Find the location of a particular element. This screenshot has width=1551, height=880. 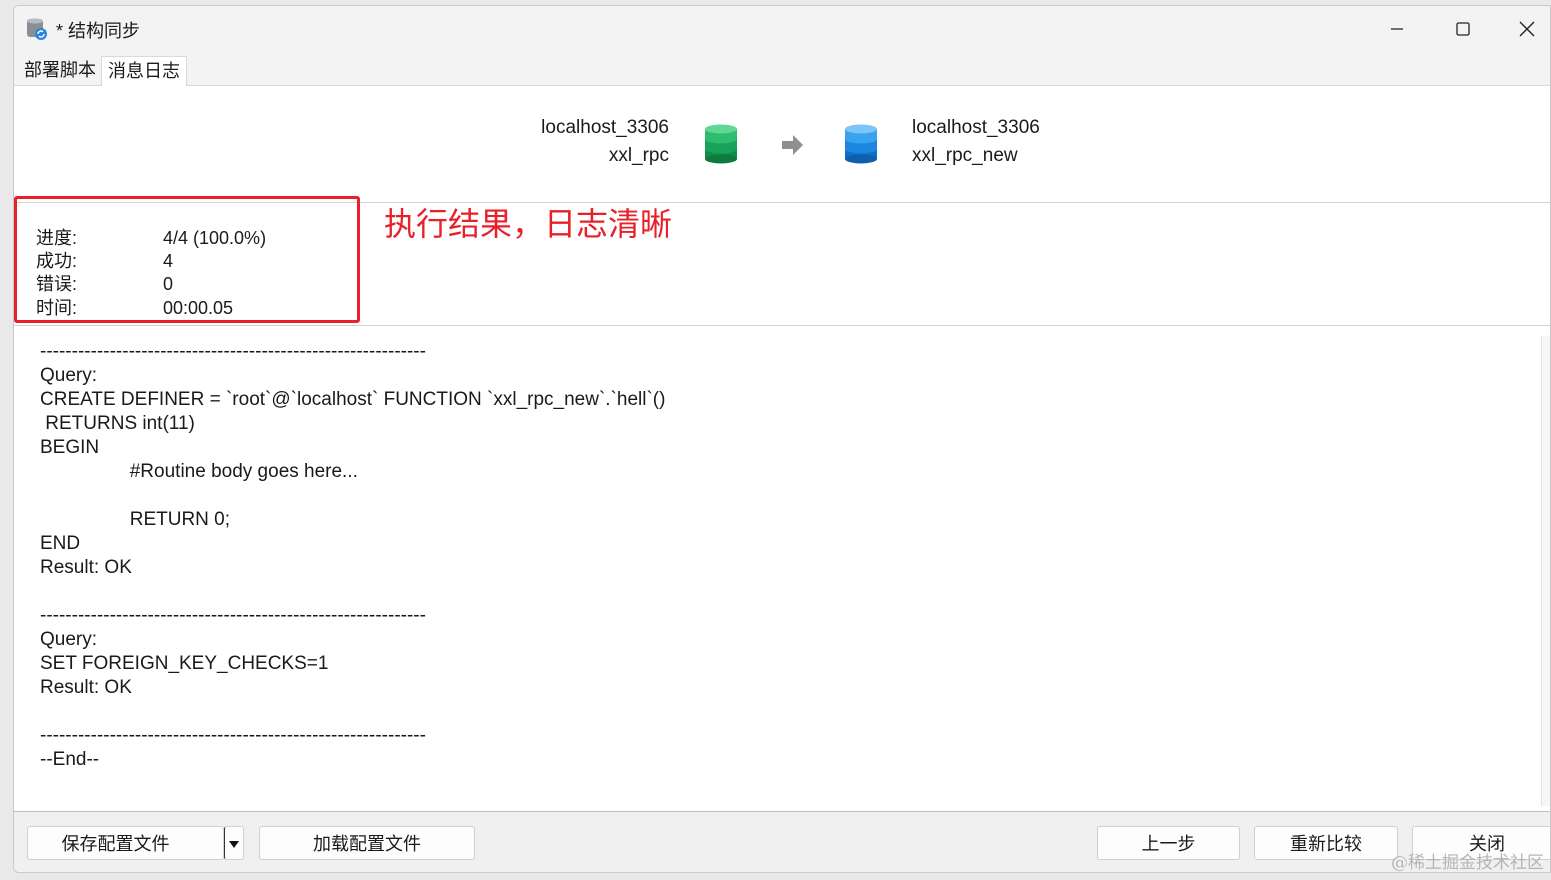

progress-value: 4/4 (100.0%) is located at coordinates (215, 238).